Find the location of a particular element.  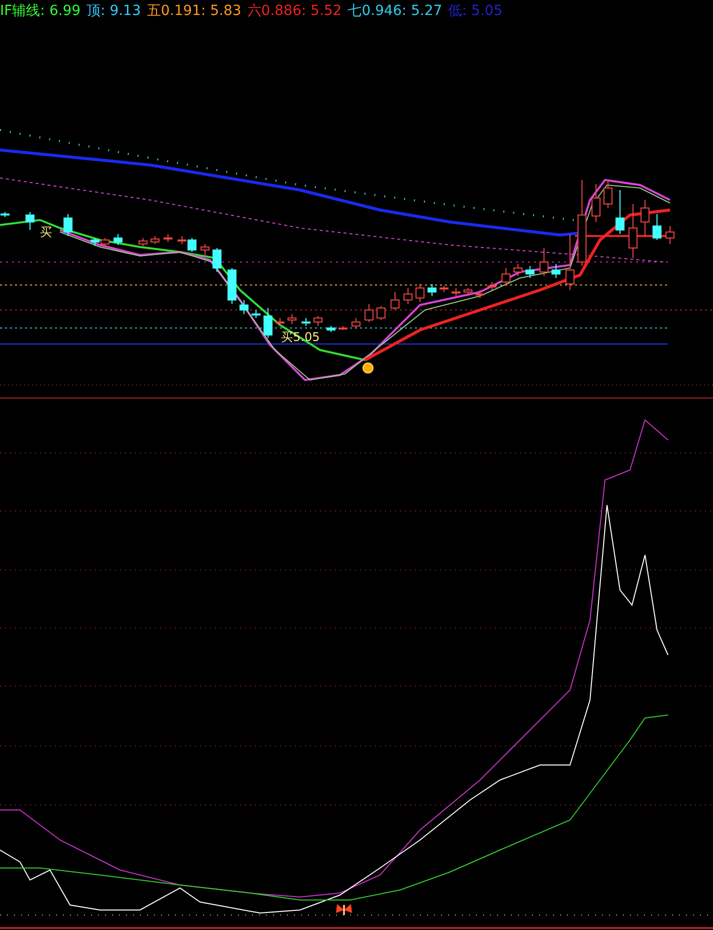

indicator-reading: 七0.946: 5.27 is located at coordinates (395, 11).